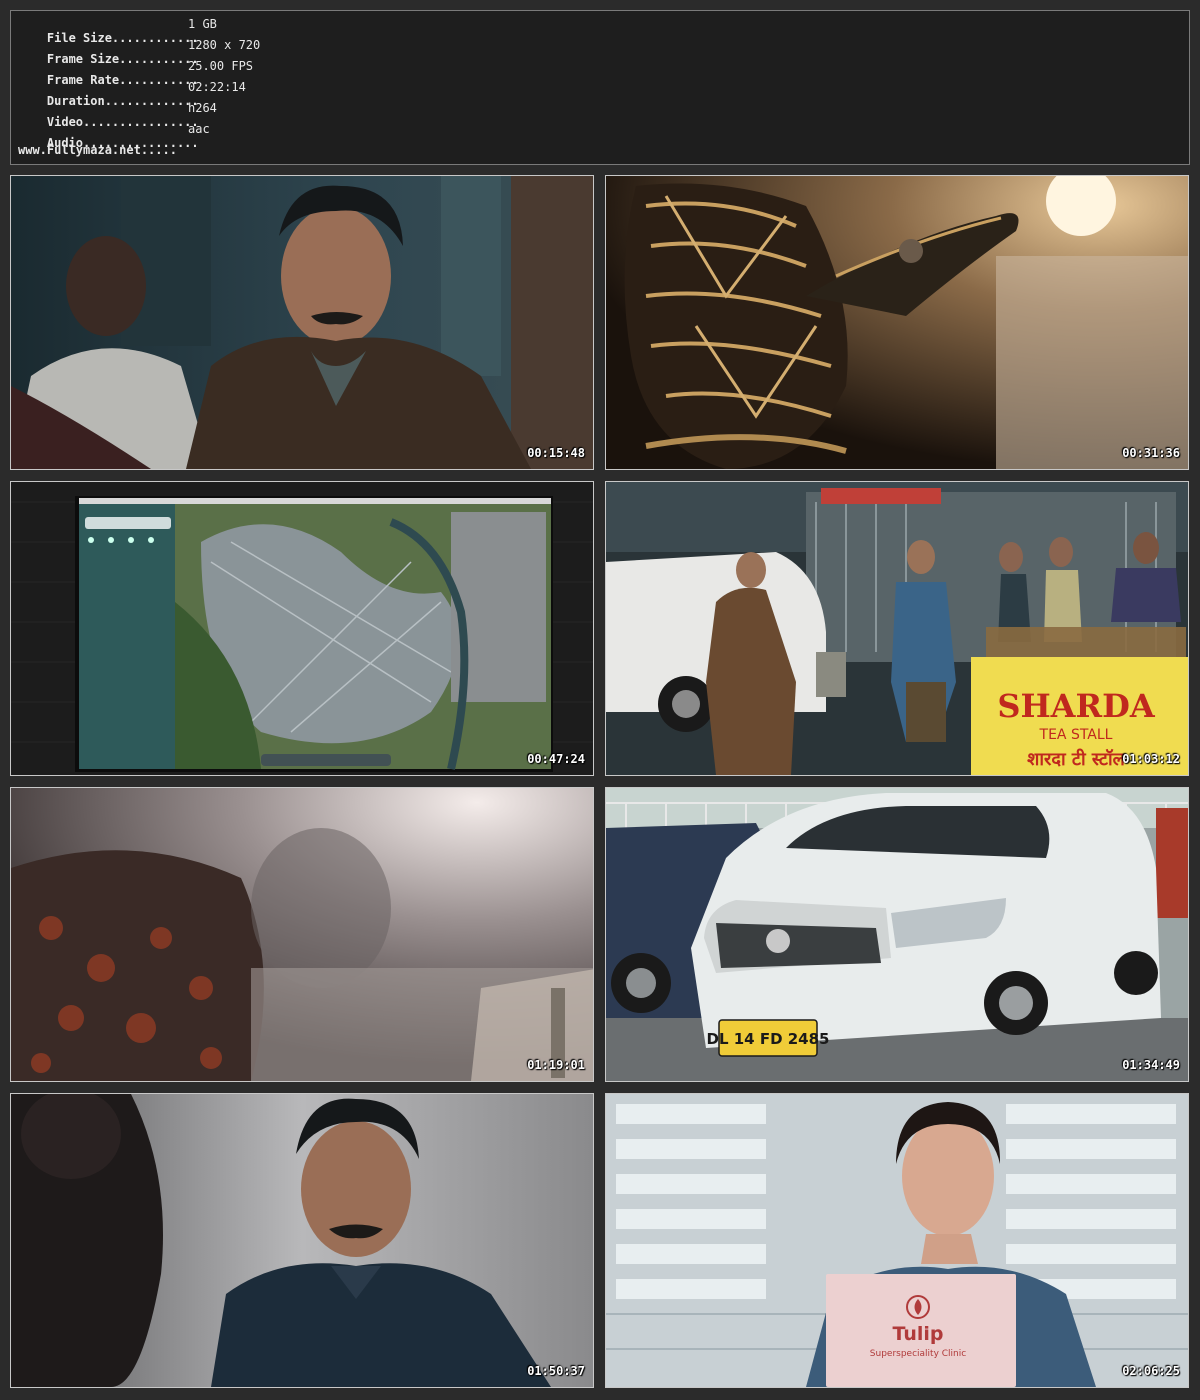  I want to click on thumbnail-1-image, so click(302, 322).